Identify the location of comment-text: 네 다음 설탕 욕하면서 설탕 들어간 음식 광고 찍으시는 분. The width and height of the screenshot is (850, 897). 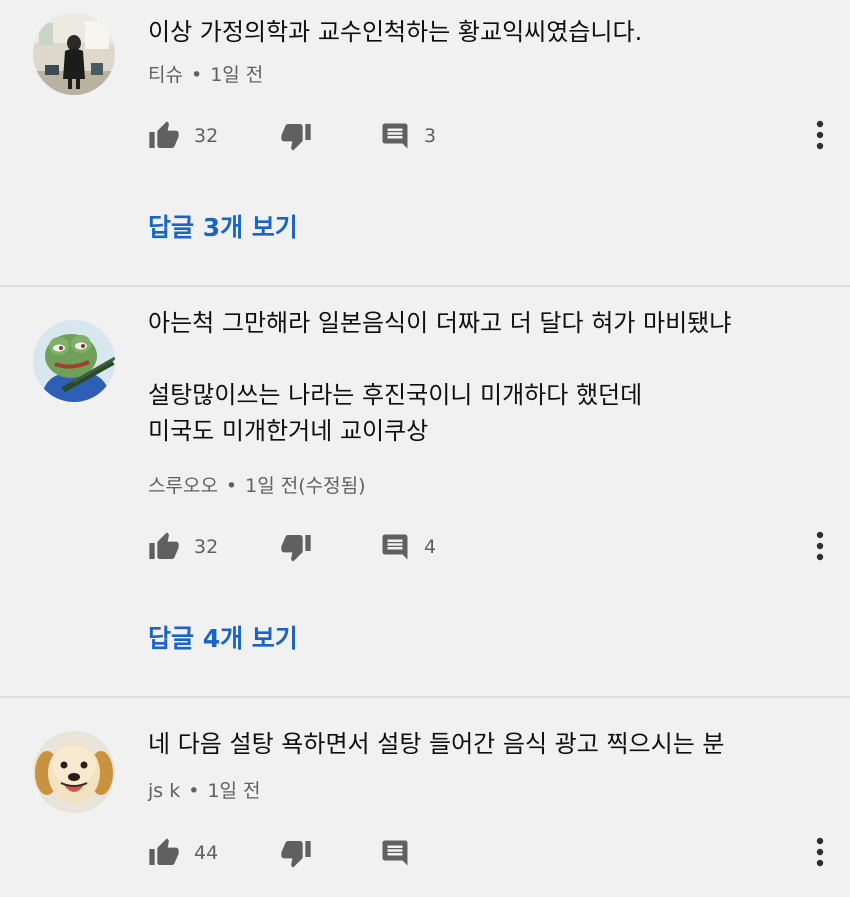
(484, 744).